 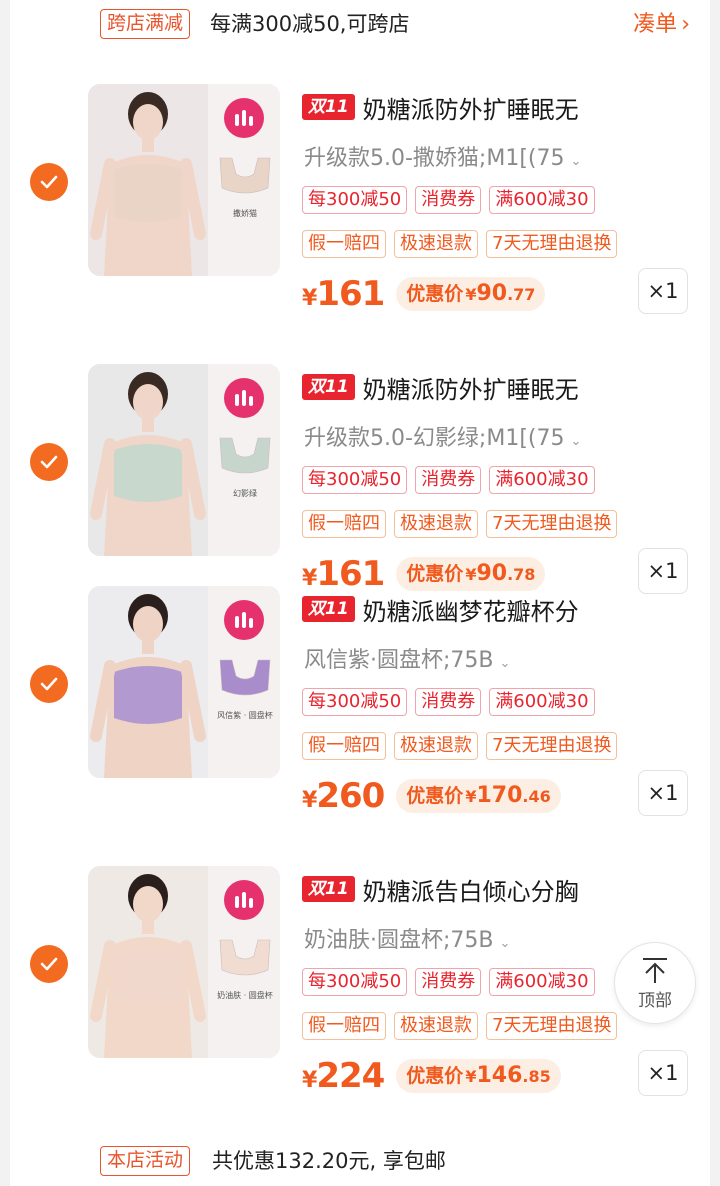 I want to click on variant-text: 奶油肤·圆盘杯;75B, so click(x=399, y=940).